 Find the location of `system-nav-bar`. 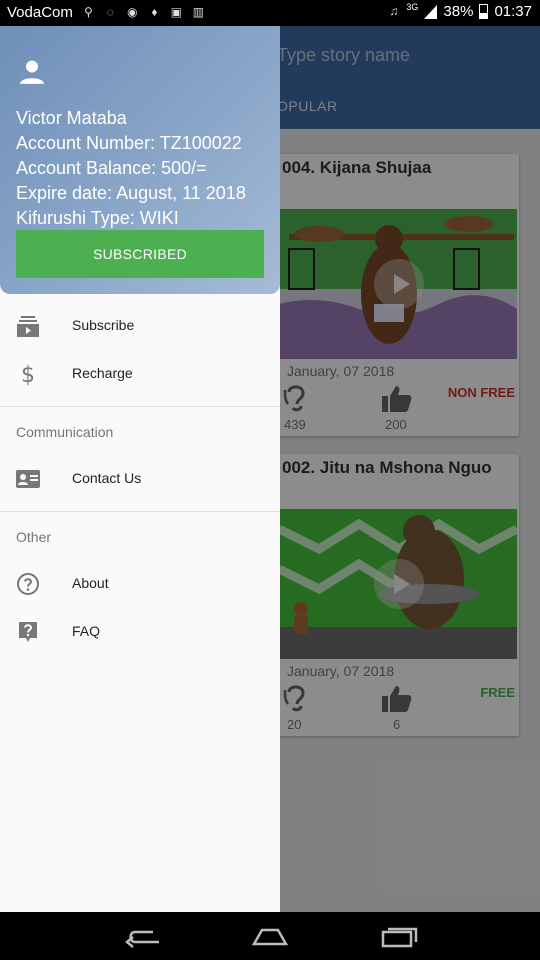

system-nav-bar is located at coordinates (270, 936).